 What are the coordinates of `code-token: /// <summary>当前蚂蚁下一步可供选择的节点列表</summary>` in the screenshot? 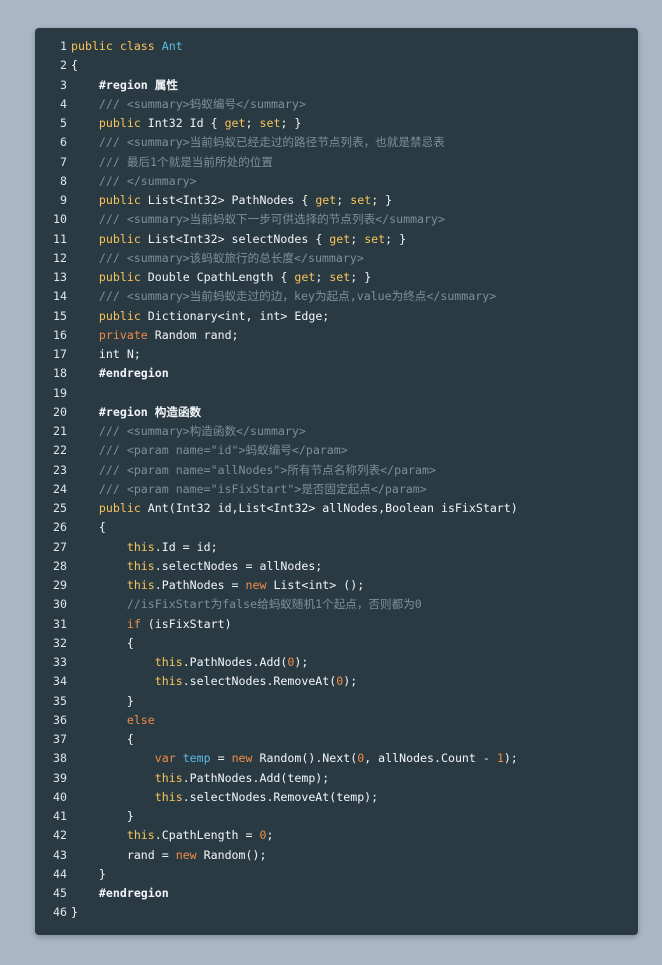 It's located at (271, 219).